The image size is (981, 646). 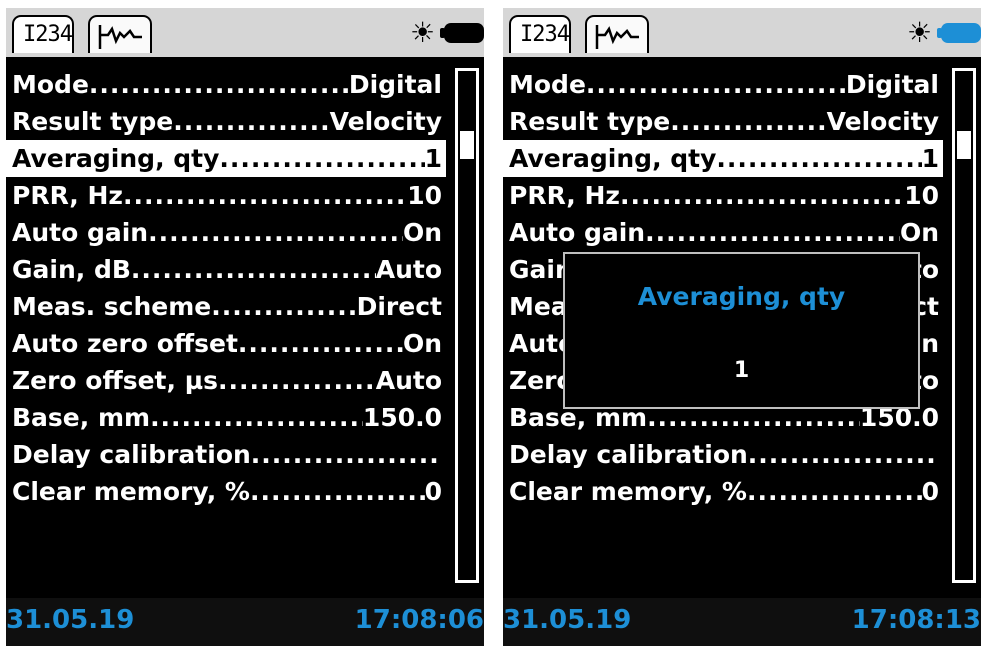 What do you see at coordinates (125, 343) in the screenshot?
I see `setting-label: Auto zero offset` at bounding box center [125, 343].